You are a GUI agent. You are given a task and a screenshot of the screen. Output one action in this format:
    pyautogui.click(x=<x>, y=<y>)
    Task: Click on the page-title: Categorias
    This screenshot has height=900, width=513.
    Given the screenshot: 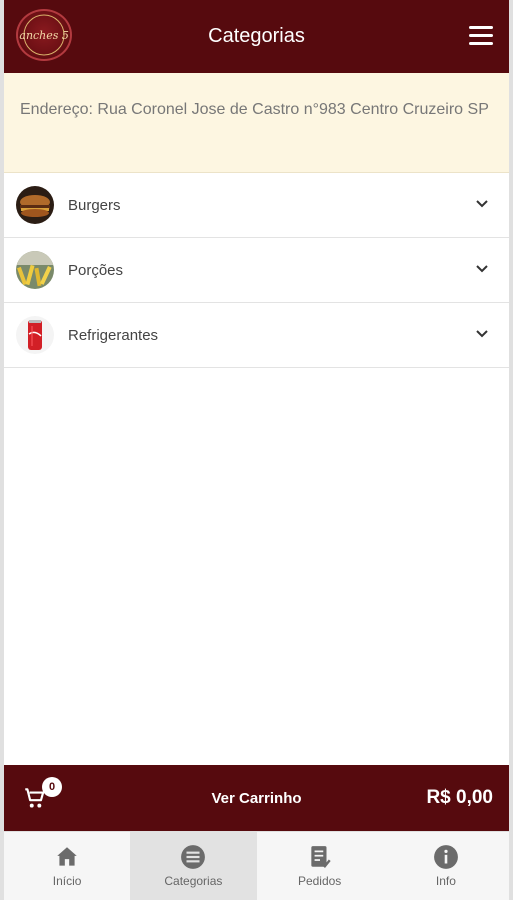 What is the action you would take?
    pyautogui.click(x=256, y=36)
    